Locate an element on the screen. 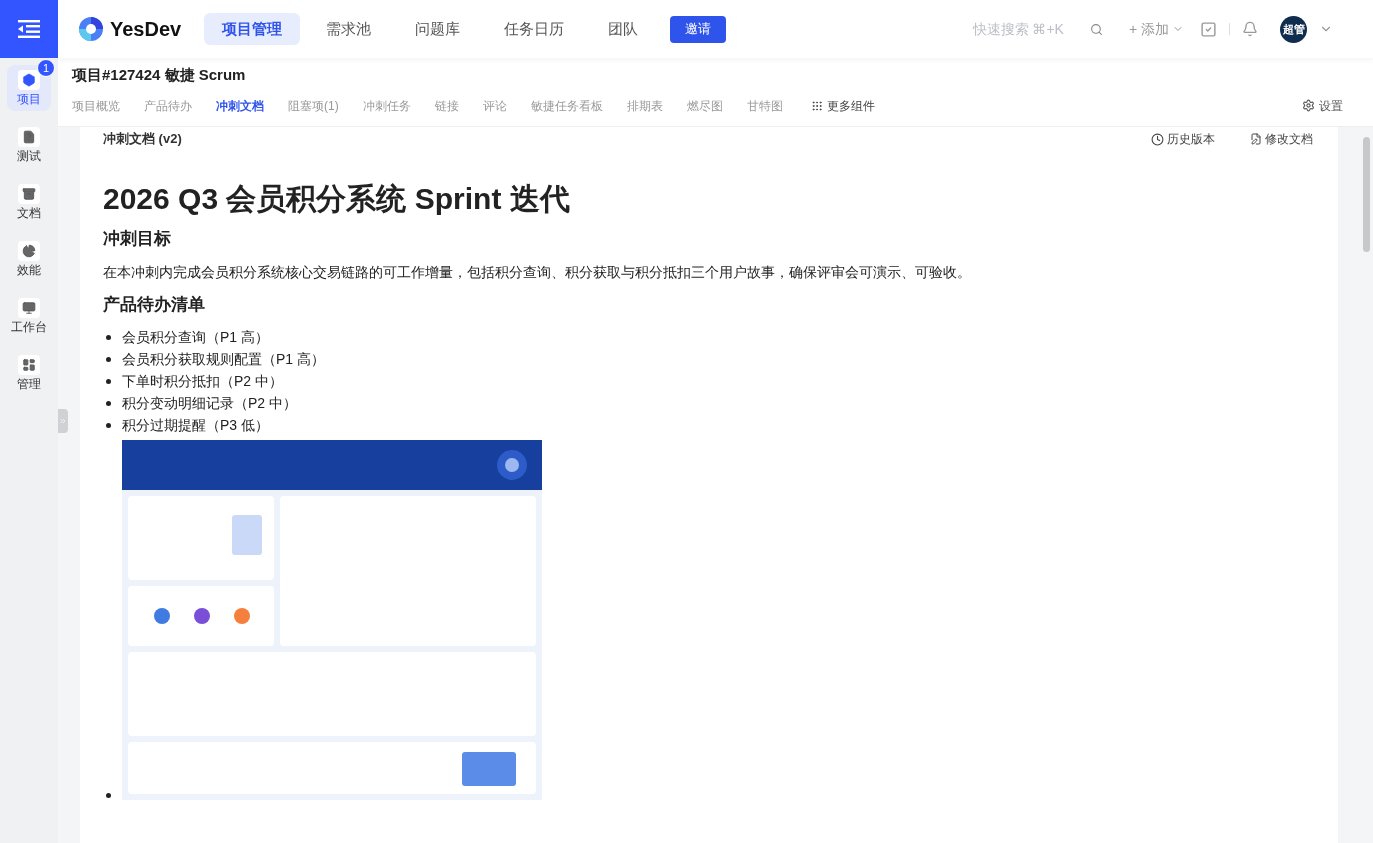 The image size is (1373, 843). sidebar-item: 效能 is located at coordinates (29, 259).